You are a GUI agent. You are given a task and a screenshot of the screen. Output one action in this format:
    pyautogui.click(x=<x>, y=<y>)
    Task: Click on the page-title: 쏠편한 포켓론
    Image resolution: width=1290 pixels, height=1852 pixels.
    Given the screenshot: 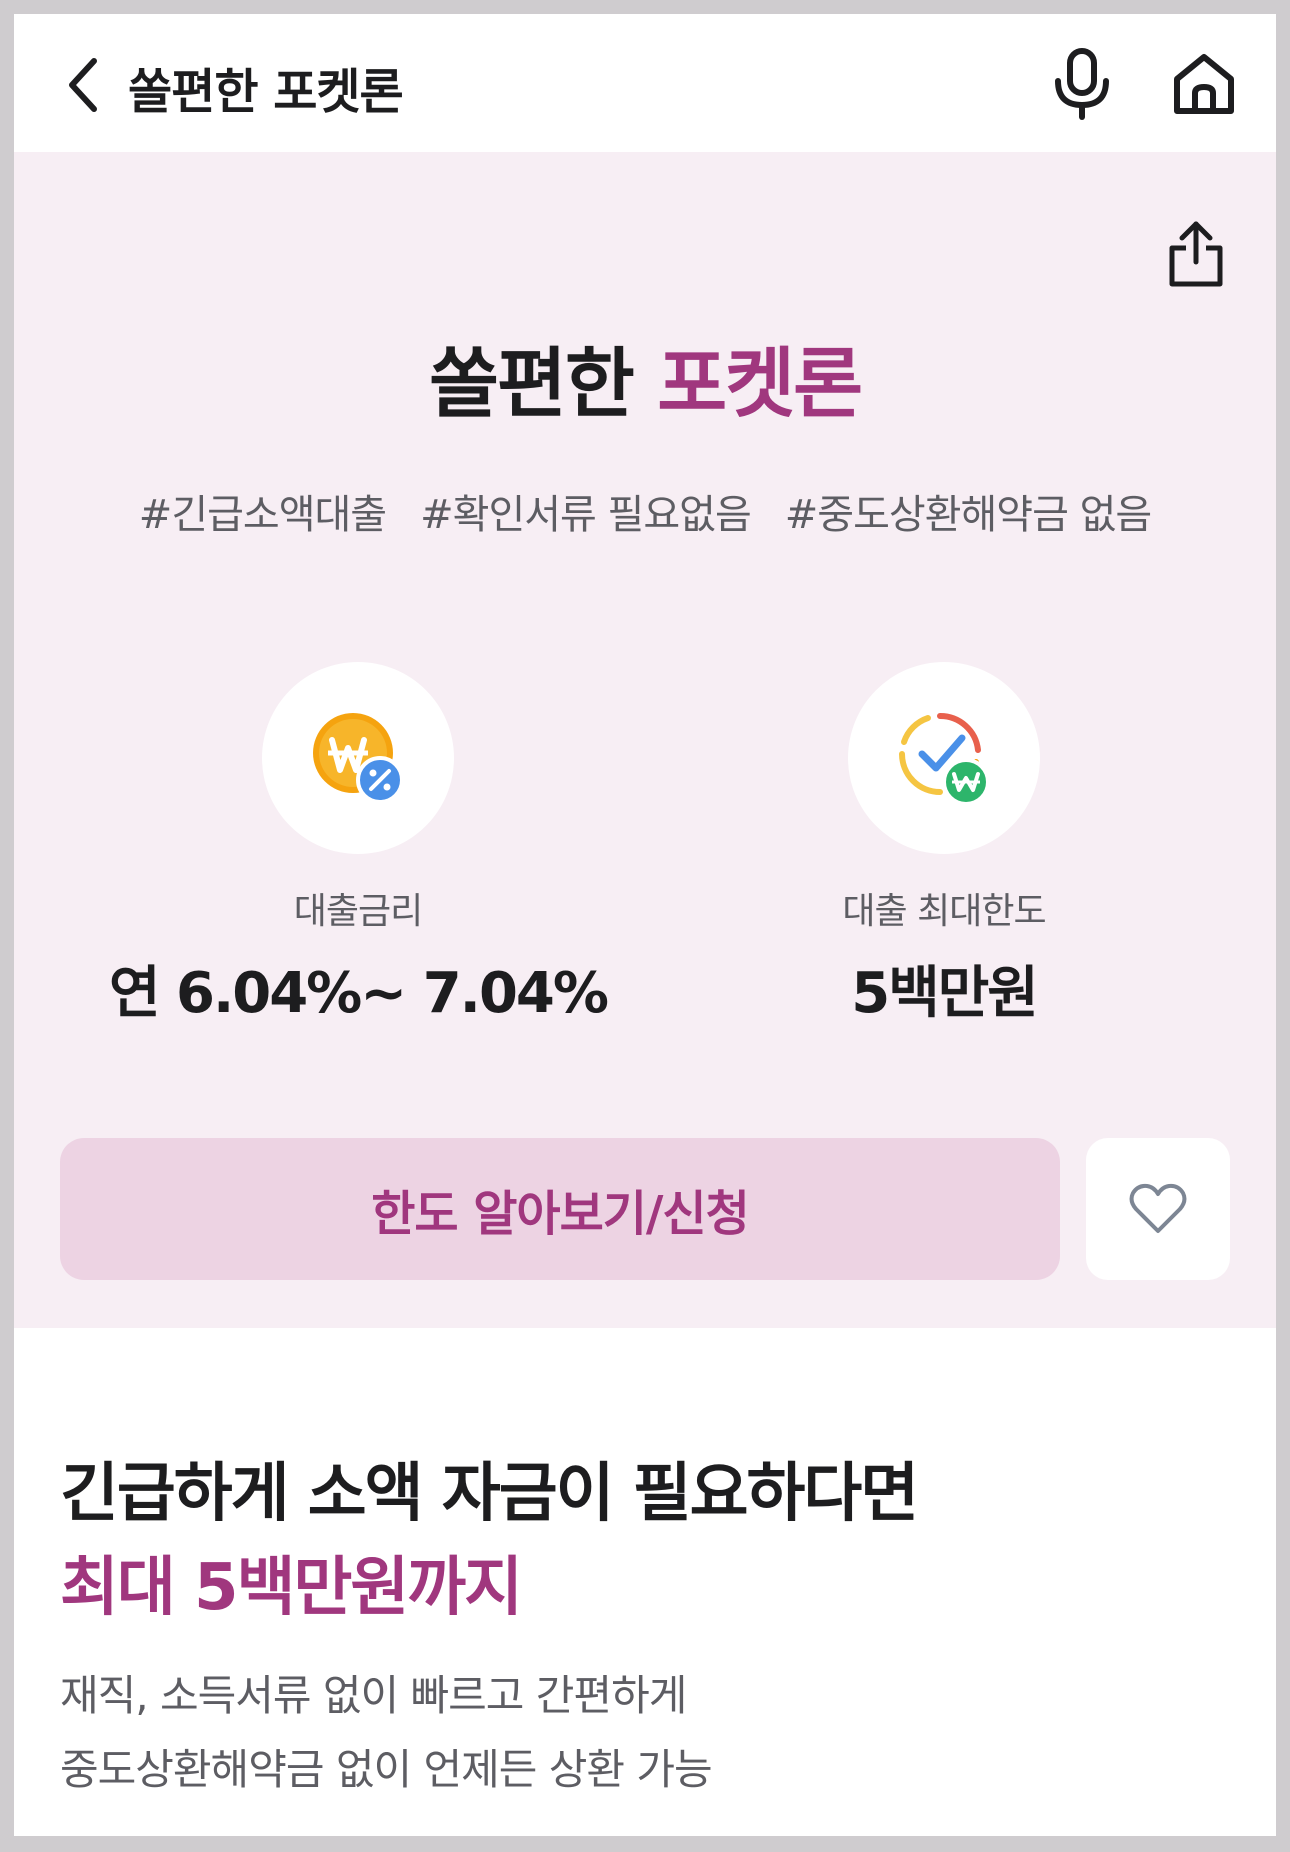 What is the action you would take?
    pyautogui.click(x=266, y=92)
    